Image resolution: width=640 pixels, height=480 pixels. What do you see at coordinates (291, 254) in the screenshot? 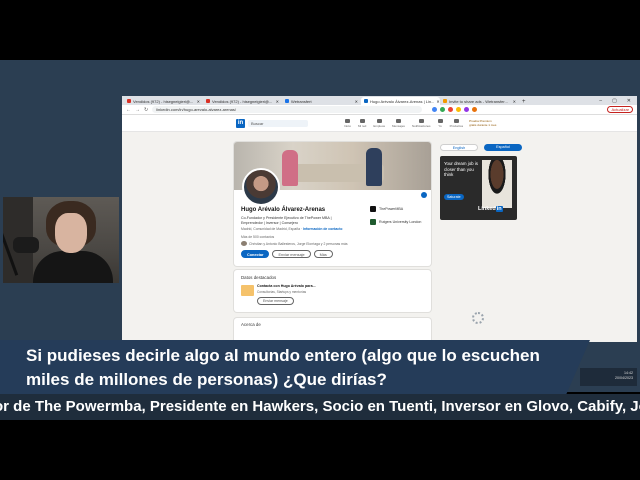
I see `send-message-button: Enviar mensaje` at bounding box center [291, 254].